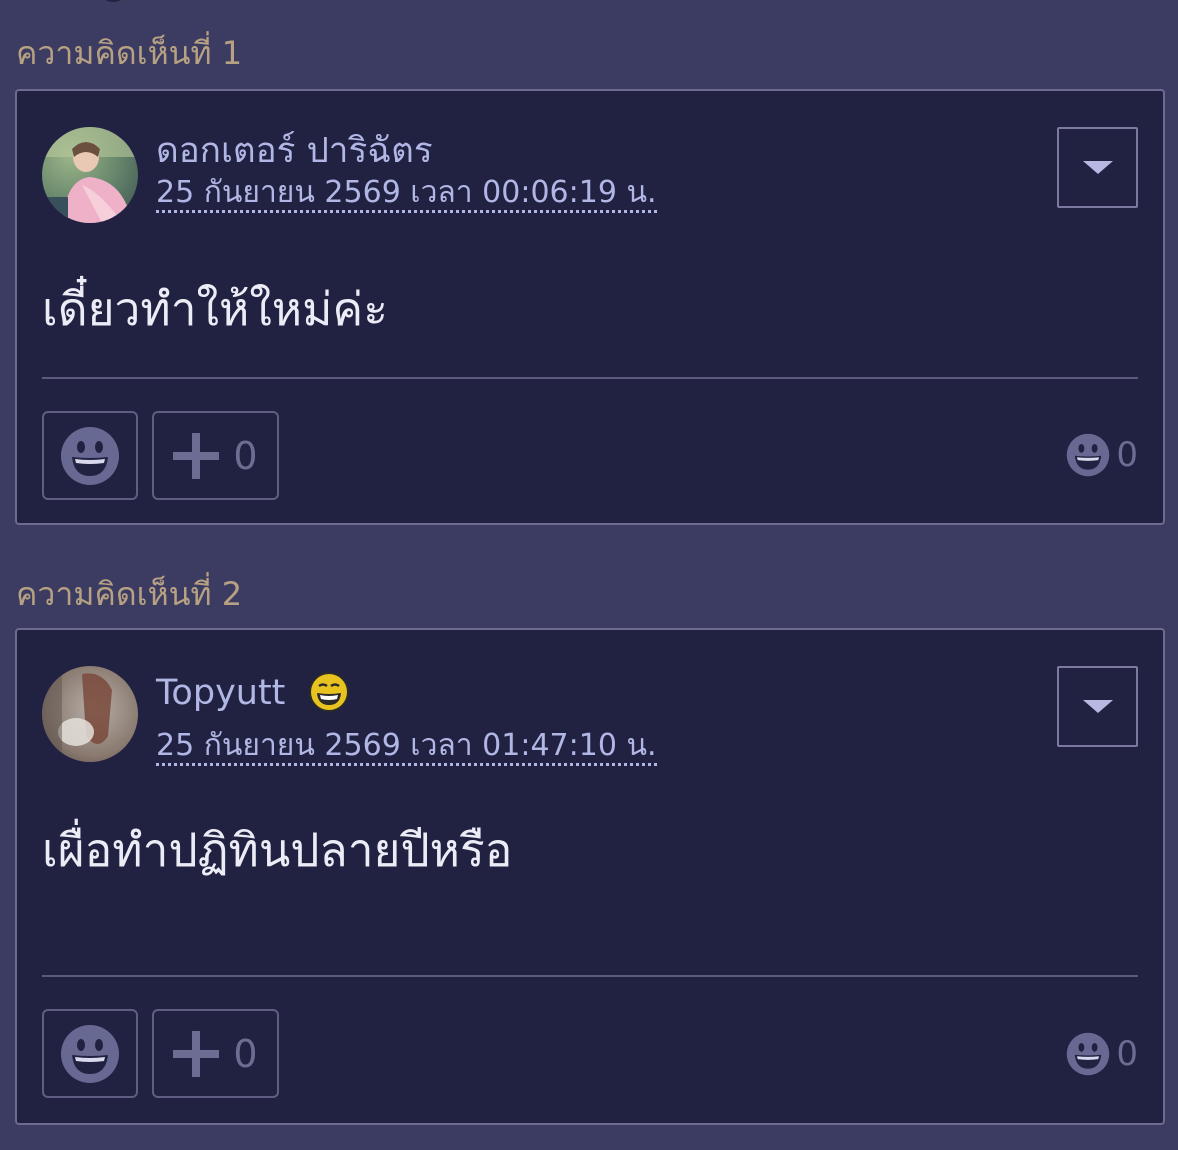  I want to click on comment-heading: ความคิดเห็นที่ 1, so click(129, 53).